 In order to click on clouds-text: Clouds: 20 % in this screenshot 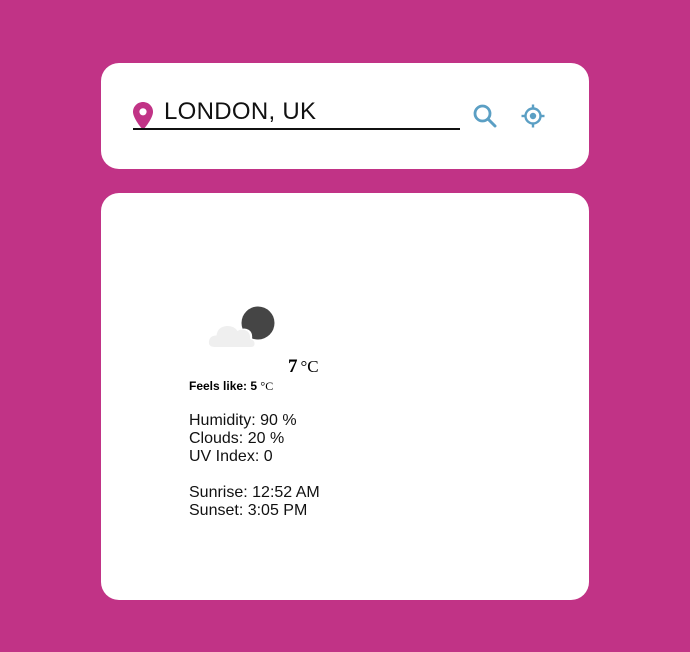, I will do `click(237, 438)`.